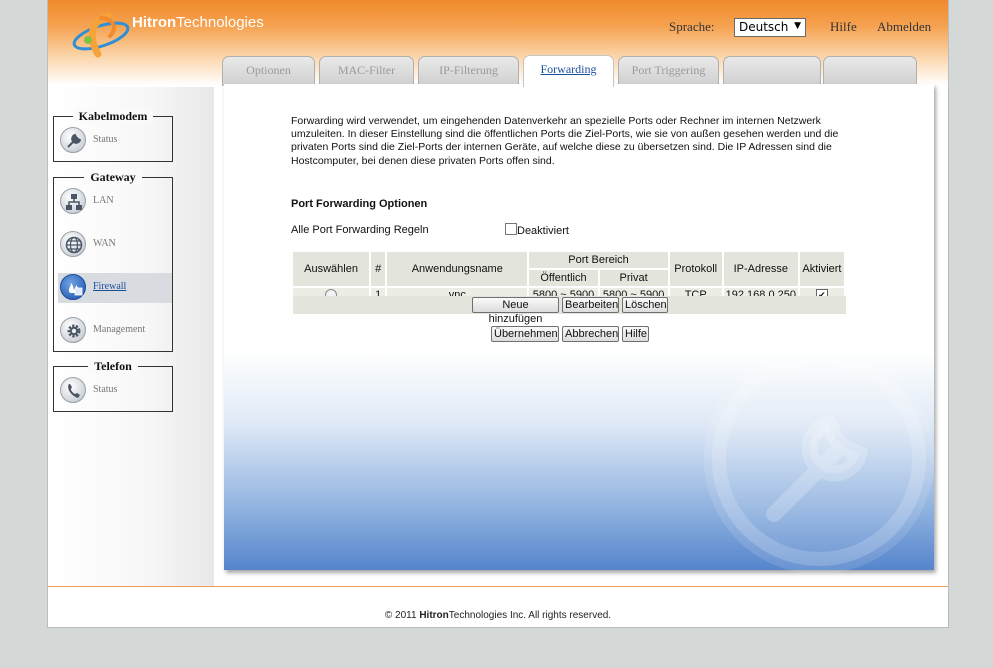  I want to click on col-app-name: Anwendungsname, so click(457, 269).